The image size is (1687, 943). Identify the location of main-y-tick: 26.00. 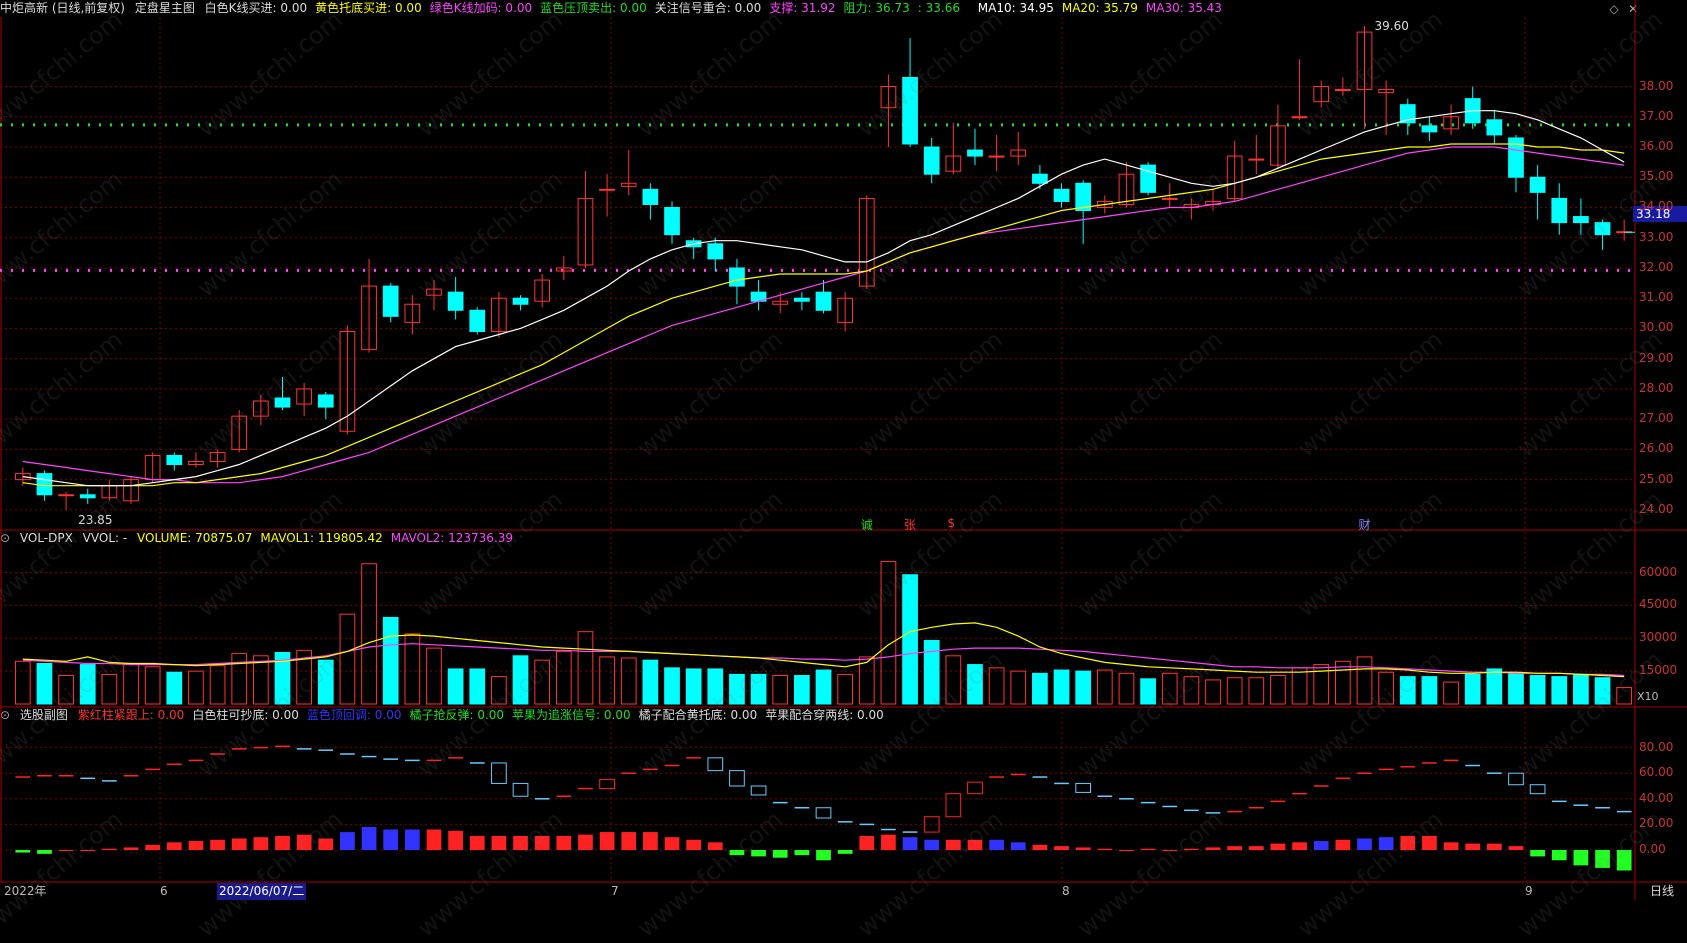
(1656, 448).